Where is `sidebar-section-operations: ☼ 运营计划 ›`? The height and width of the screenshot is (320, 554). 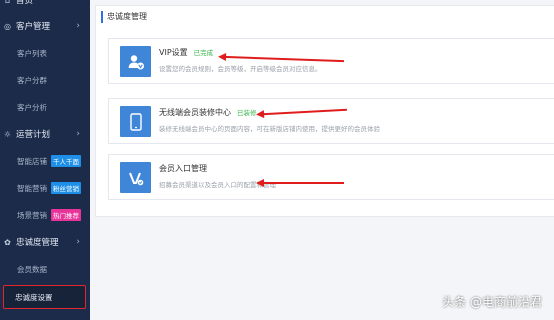 sidebar-section-operations: ☼ 运营计划 › is located at coordinates (45, 134).